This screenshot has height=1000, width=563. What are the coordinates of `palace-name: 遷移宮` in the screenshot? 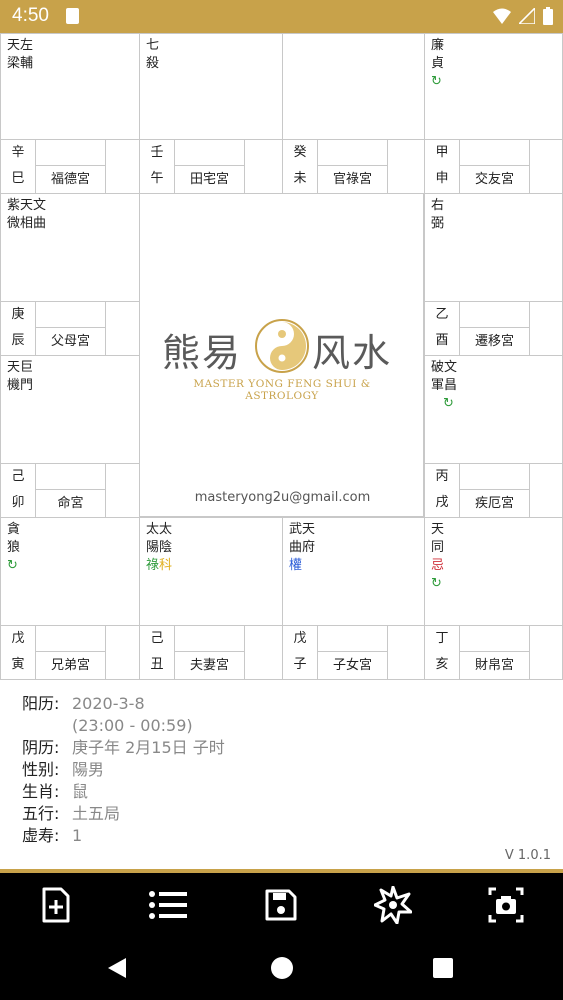 It's located at (495, 341).